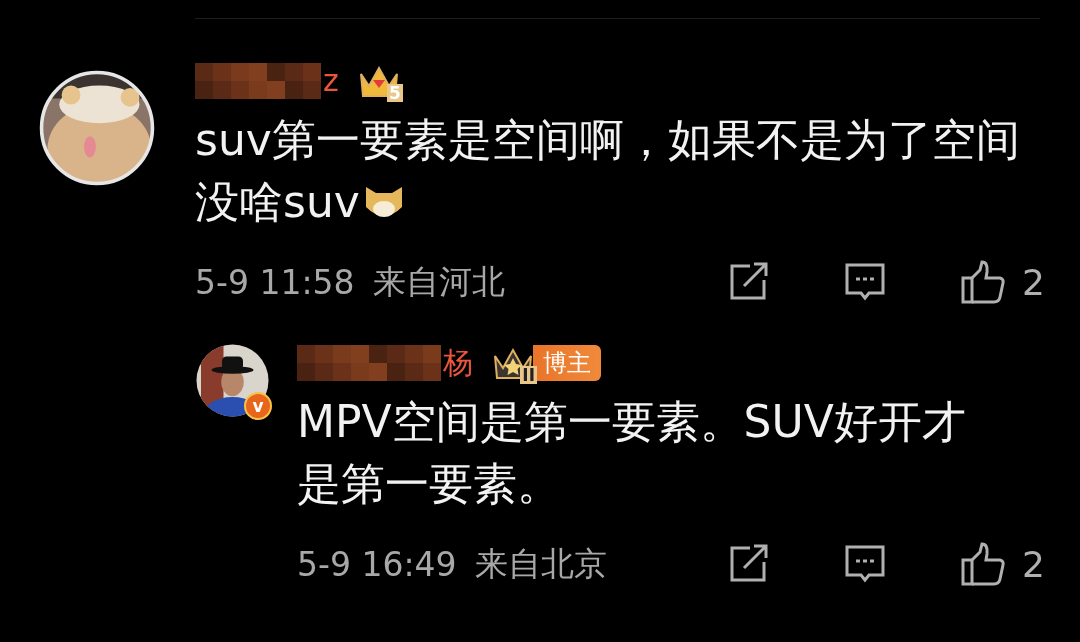  What do you see at coordinates (258, 406) in the screenshot?
I see `verified-badge: v` at bounding box center [258, 406].